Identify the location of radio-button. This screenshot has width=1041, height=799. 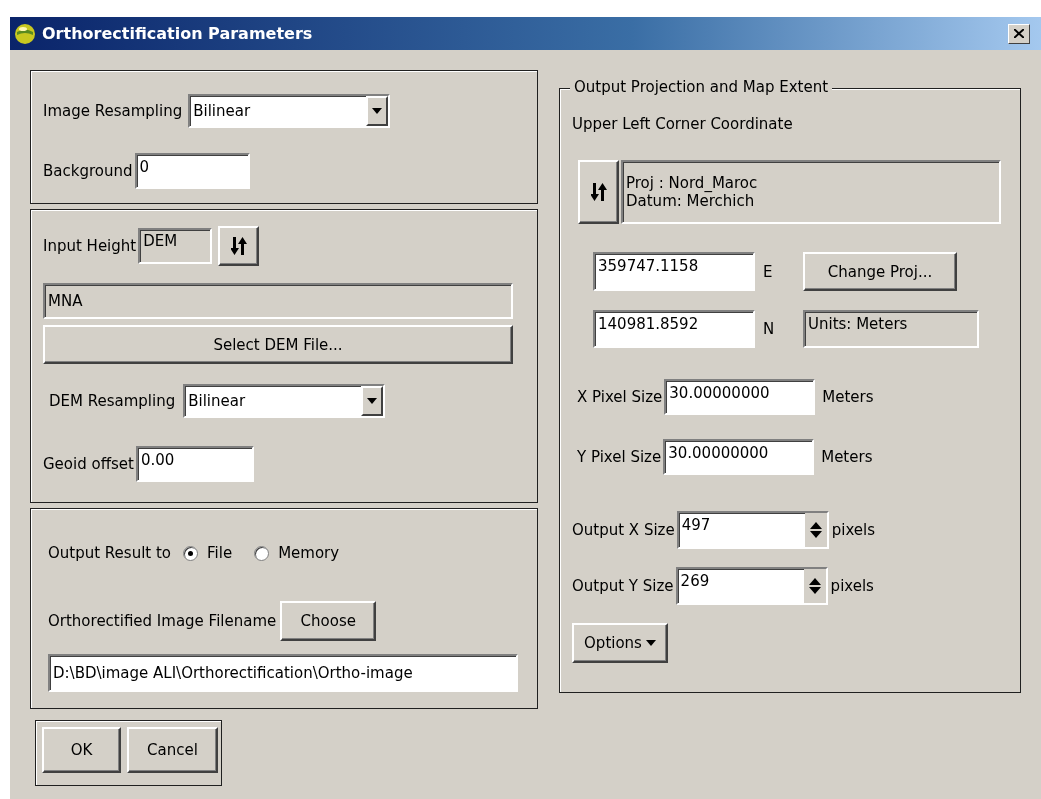
(262, 553).